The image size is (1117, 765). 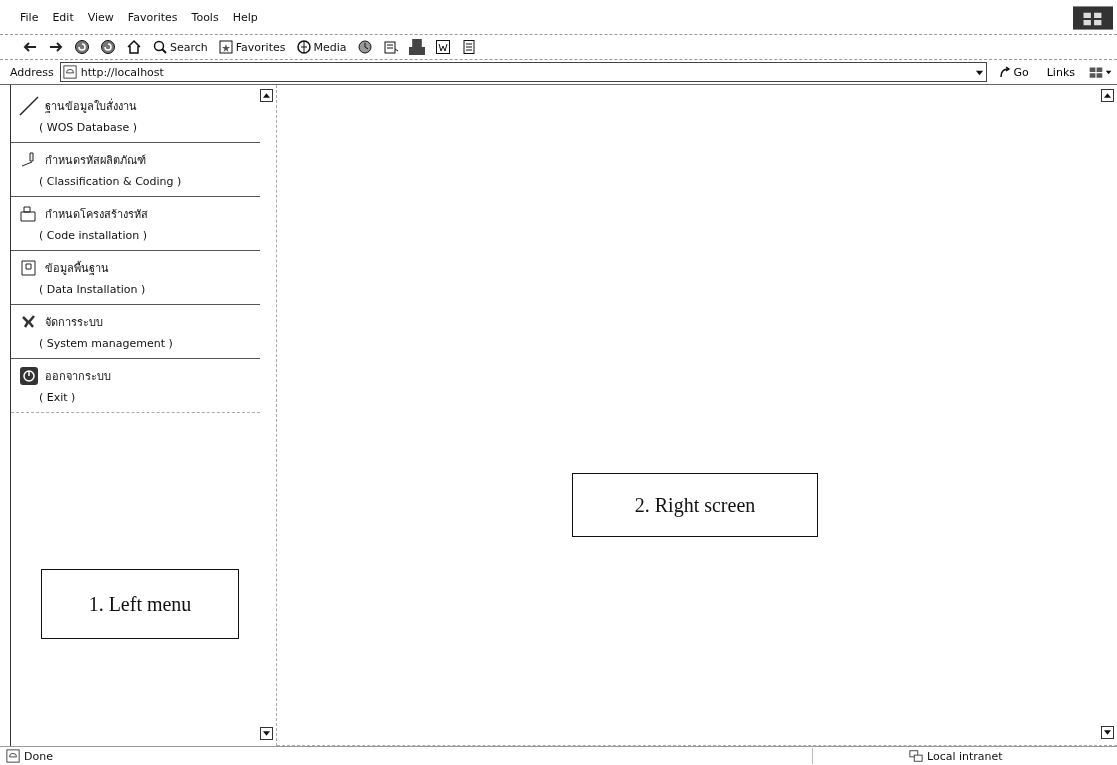 I want to click on stop-button, so click(x=82, y=47).